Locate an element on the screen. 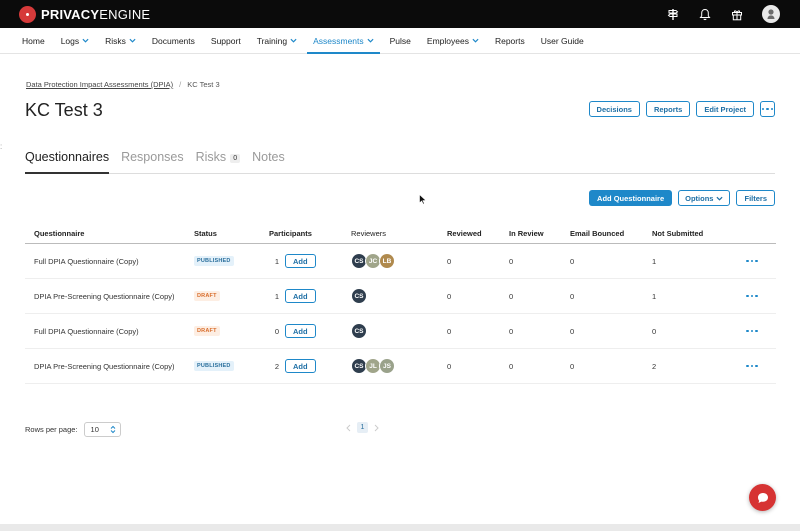  page-number: 1 is located at coordinates (362, 427).